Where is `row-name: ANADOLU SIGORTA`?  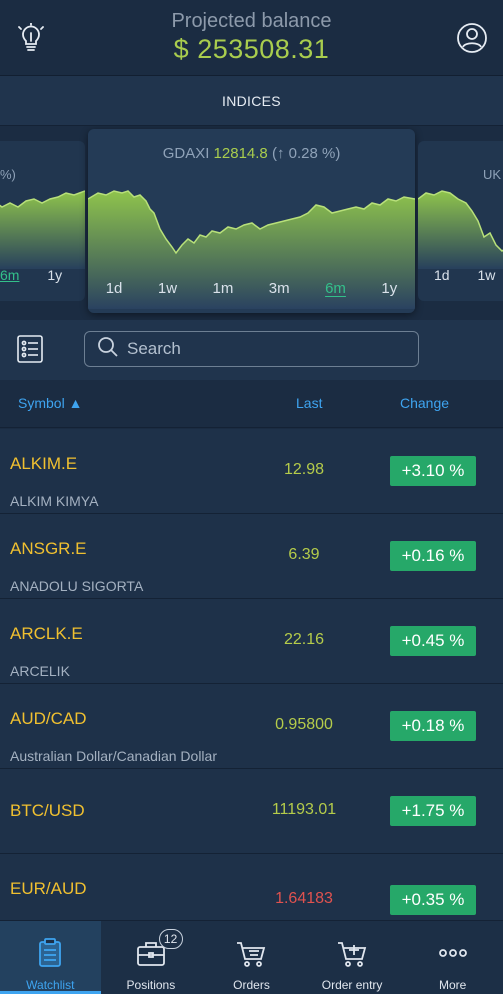
row-name: ANADOLU SIGORTA is located at coordinates (77, 586).